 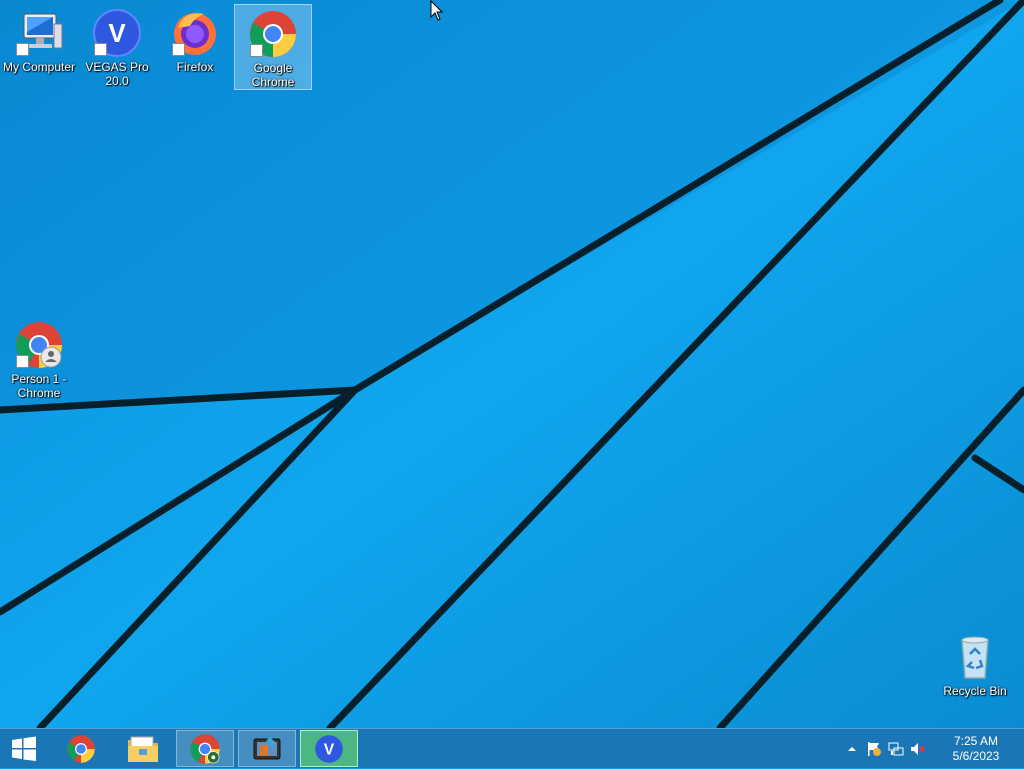 I want to click on system-tray: 7:25 AM 5/6/2023, so click(x=934, y=749).